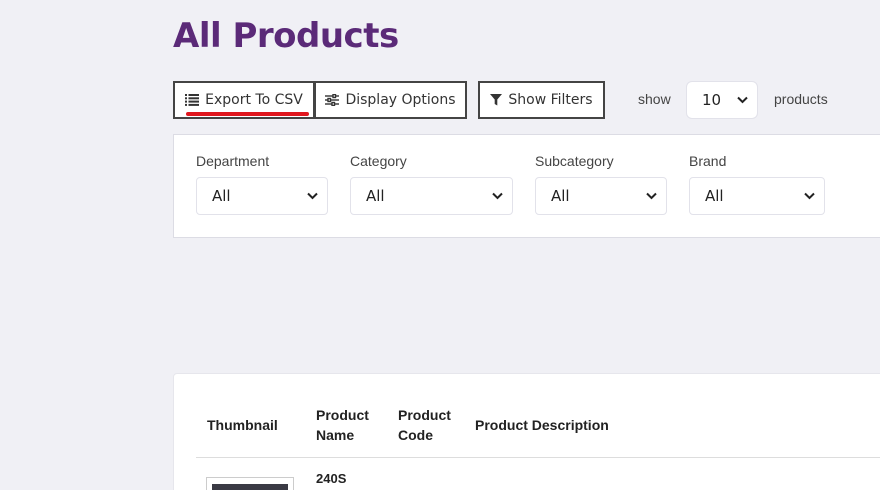 The width and height of the screenshot is (880, 490). What do you see at coordinates (496, 100) in the screenshot?
I see `filter-icon` at bounding box center [496, 100].